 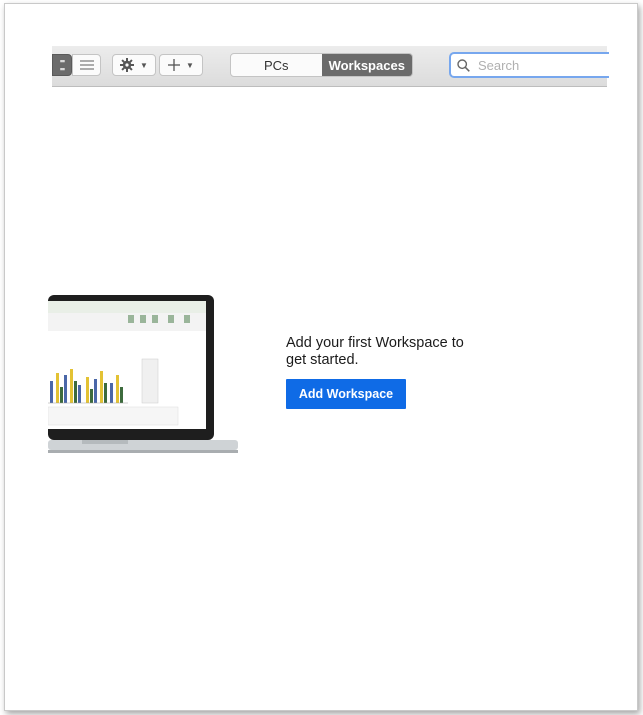 I want to click on view-segmented-control: PCs Workspaces, so click(x=321, y=65).